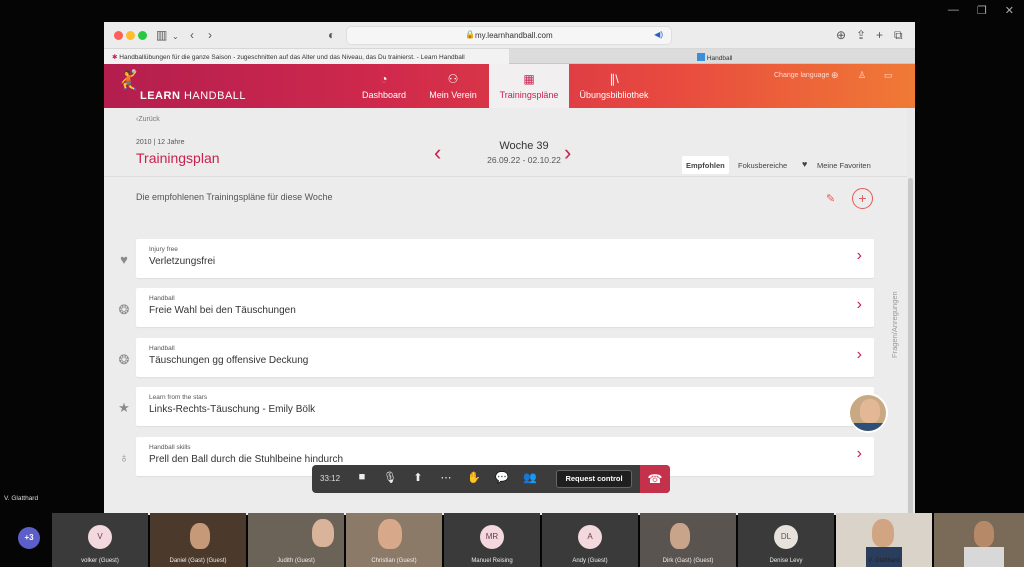  What do you see at coordinates (124, 259) in the screenshot?
I see `heart-pulse-icon: ♥` at bounding box center [124, 259].